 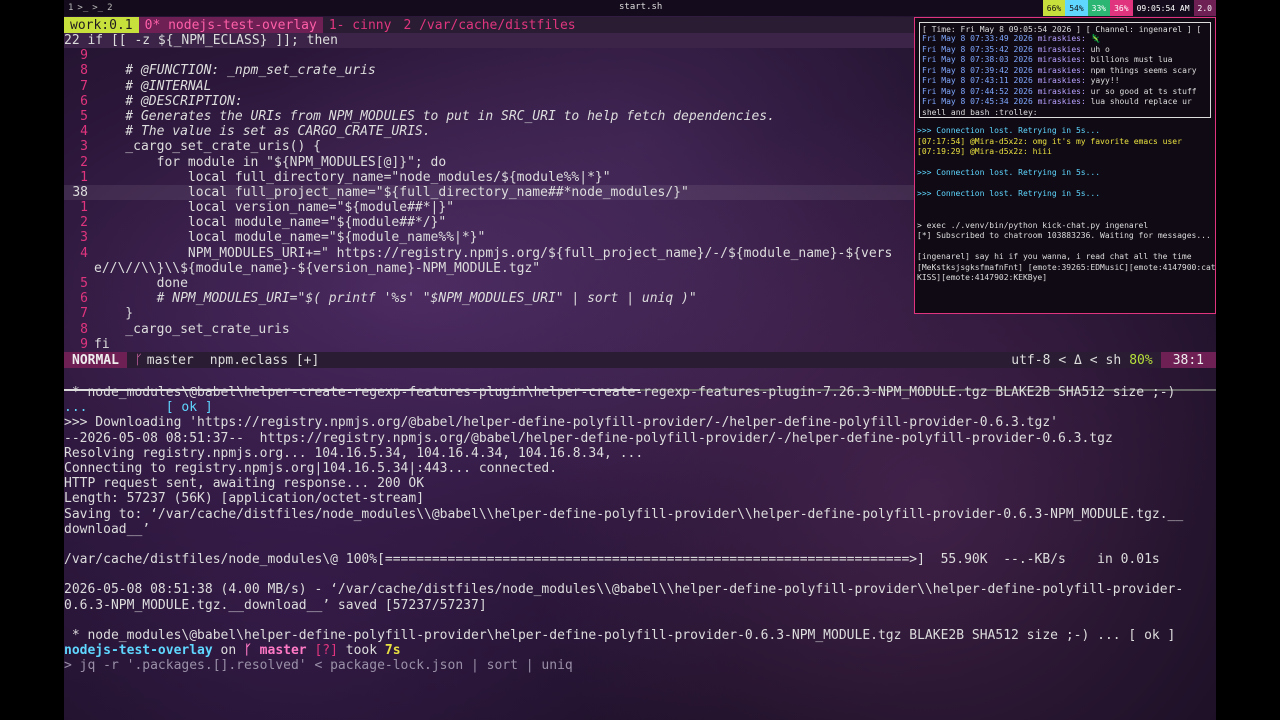 What do you see at coordinates (490, 70) in the screenshot?
I see `vim-line: 8 # @FUNCTION: _npm_set_crate_uris` at bounding box center [490, 70].